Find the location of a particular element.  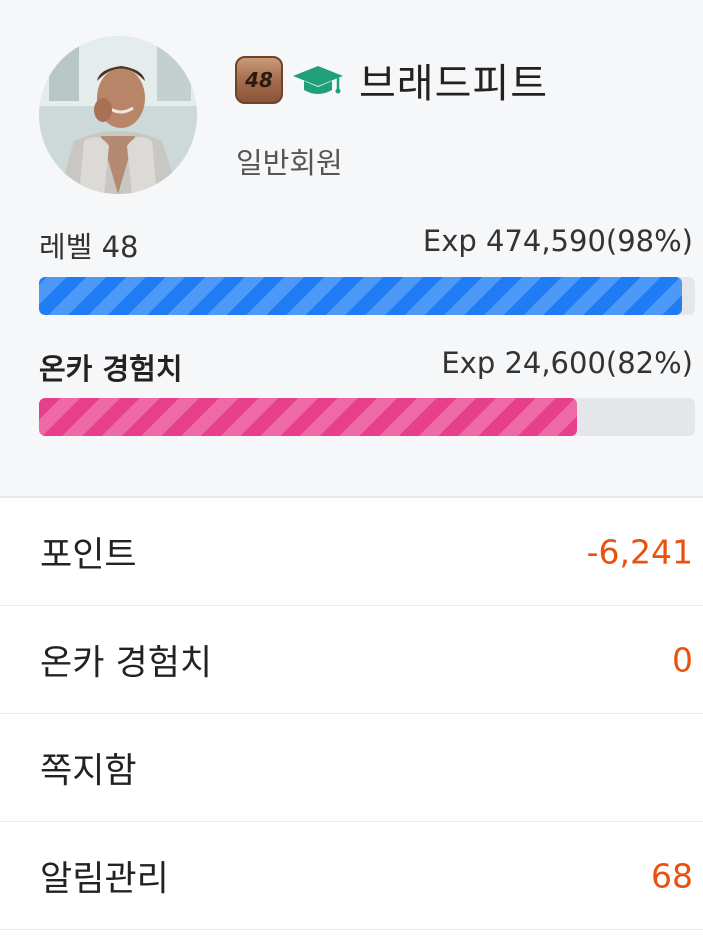

menu-item-label: 알림관리 is located at coordinates (104, 879).